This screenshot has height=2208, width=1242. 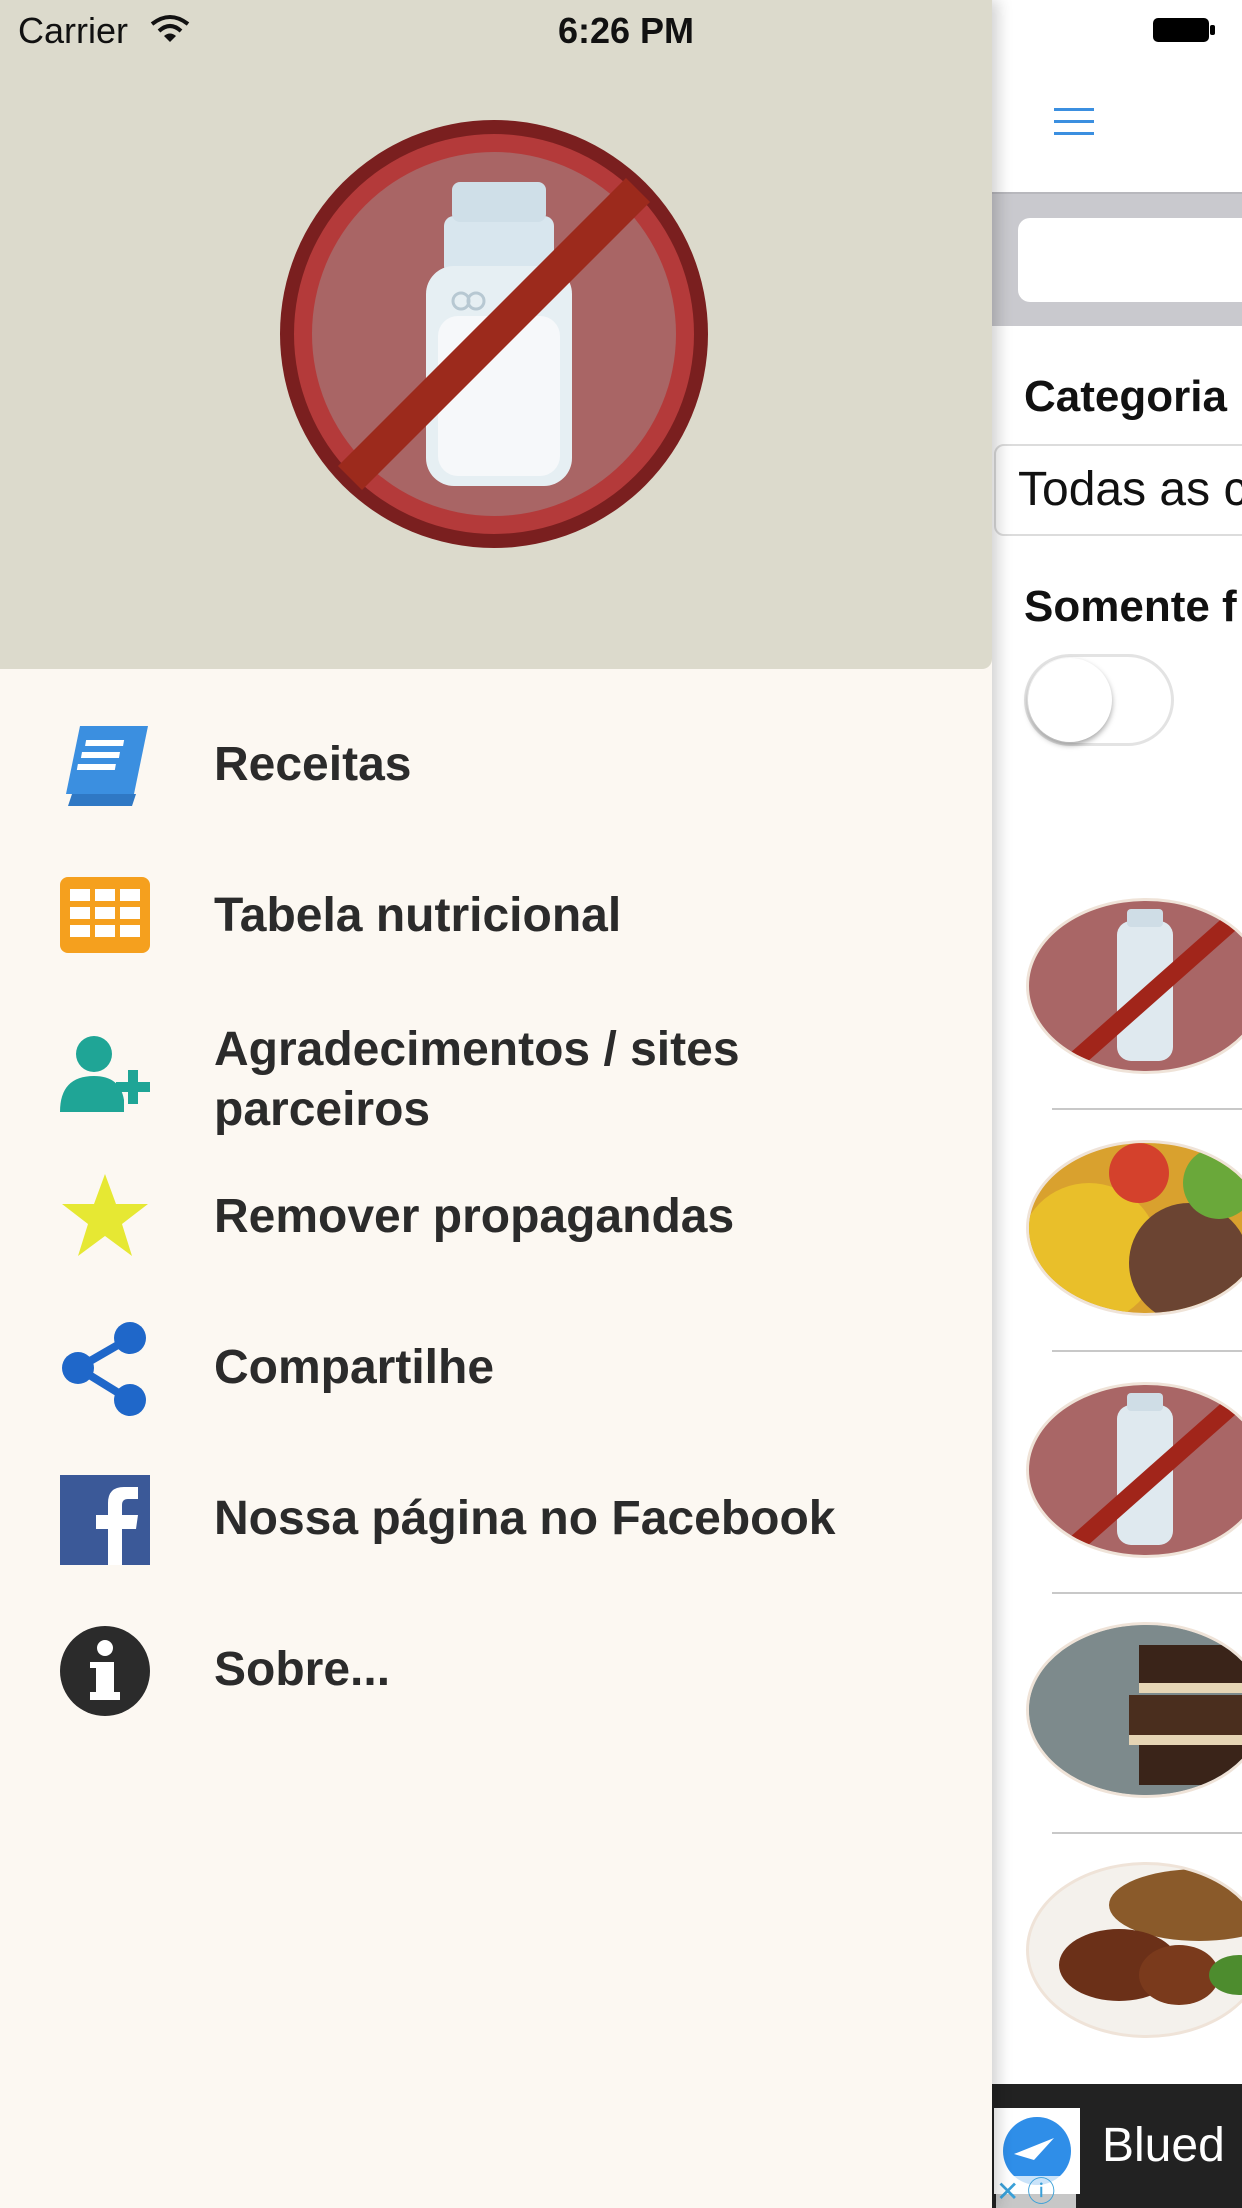 What do you see at coordinates (496, 1369) in the screenshot?
I see `menu-item-share: Compartilhe` at bounding box center [496, 1369].